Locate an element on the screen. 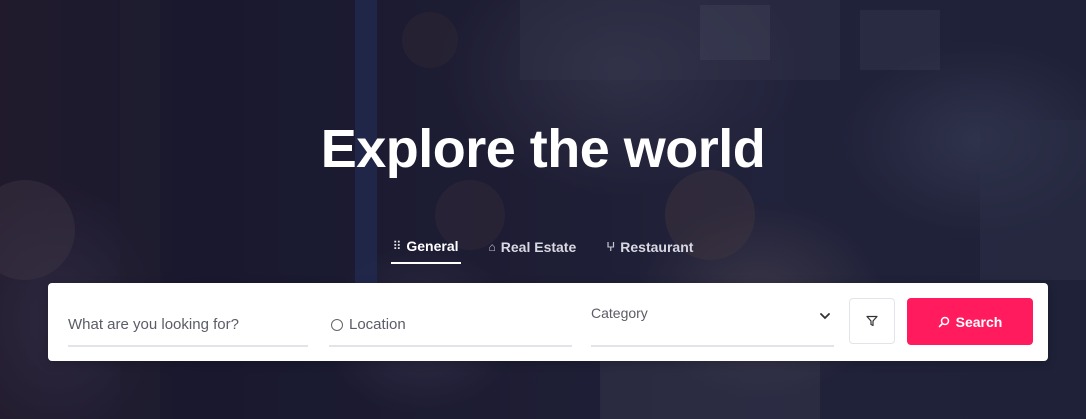 This screenshot has width=1086, height=419. tab-label: Real Estate is located at coordinates (538, 247).